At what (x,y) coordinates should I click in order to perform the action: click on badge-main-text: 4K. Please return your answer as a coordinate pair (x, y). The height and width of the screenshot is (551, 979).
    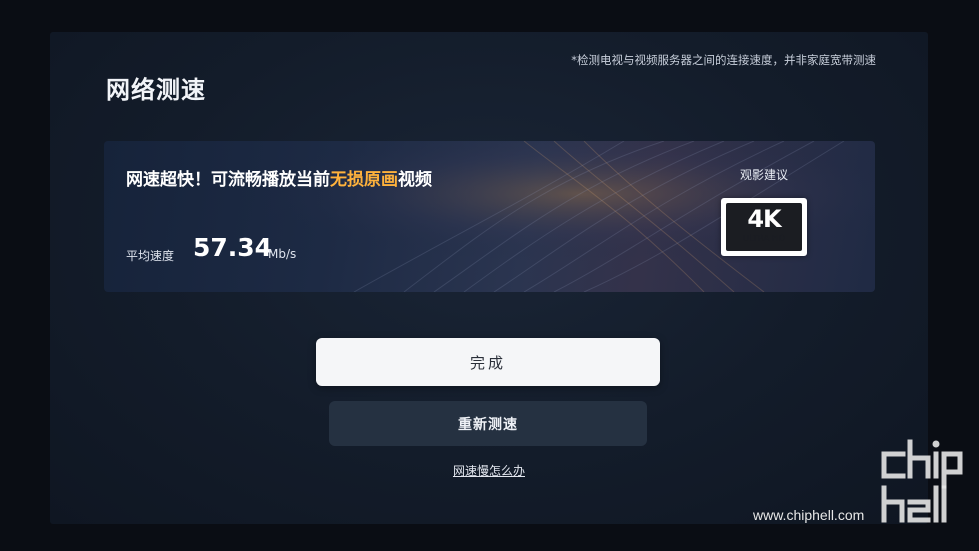
    Looking at the image, I should click on (764, 219).